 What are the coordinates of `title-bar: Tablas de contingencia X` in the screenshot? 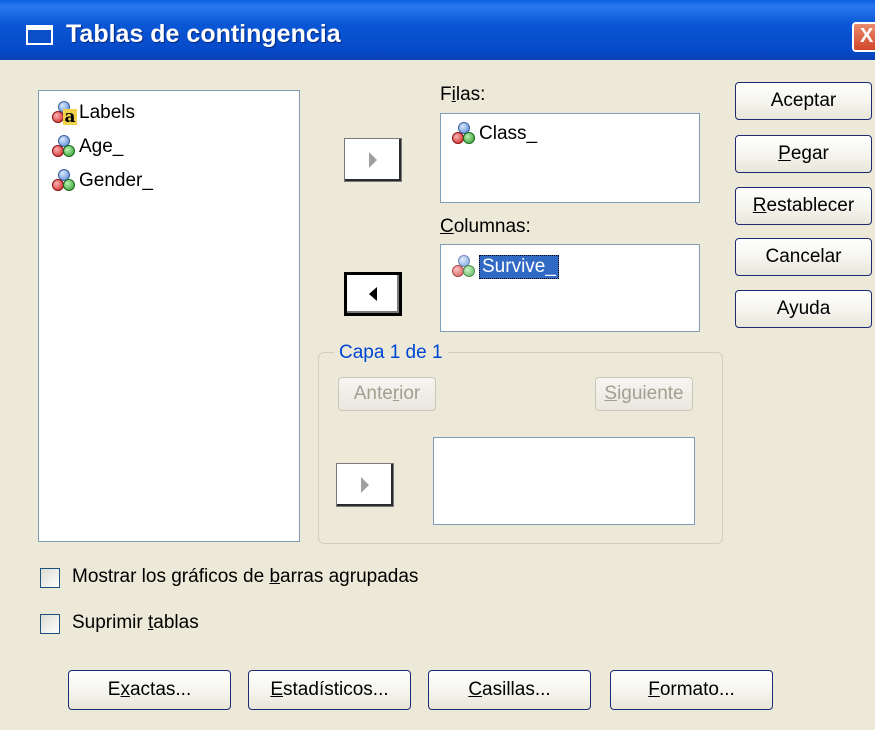 It's located at (437, 30).